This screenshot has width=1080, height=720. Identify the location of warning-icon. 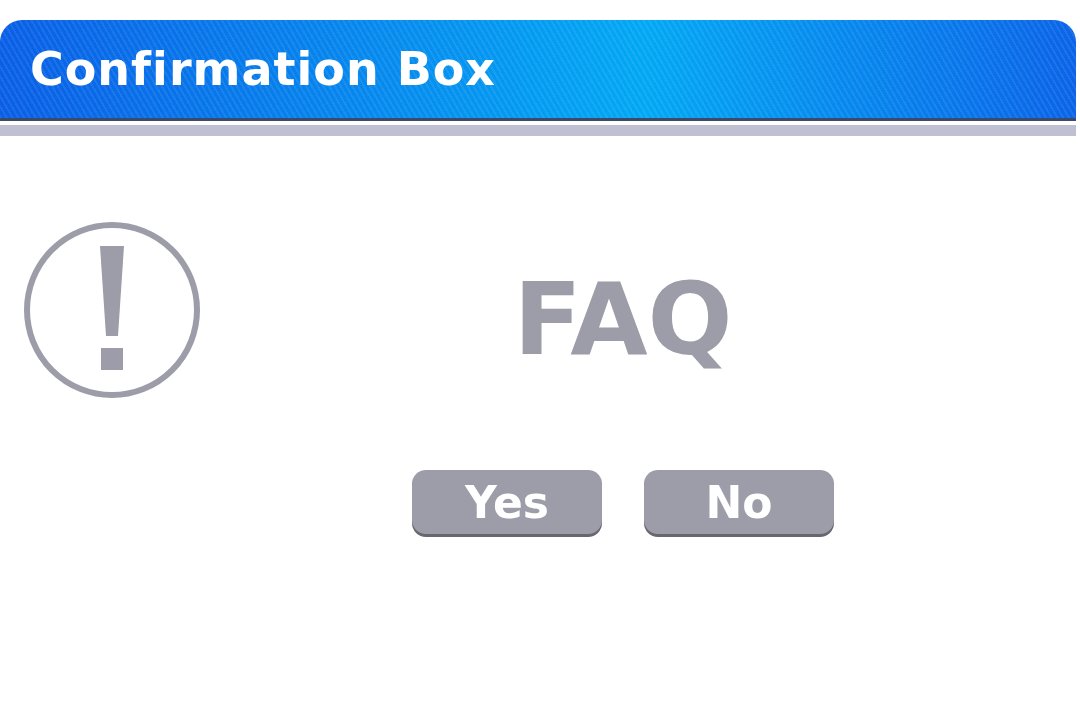
(112, 310).